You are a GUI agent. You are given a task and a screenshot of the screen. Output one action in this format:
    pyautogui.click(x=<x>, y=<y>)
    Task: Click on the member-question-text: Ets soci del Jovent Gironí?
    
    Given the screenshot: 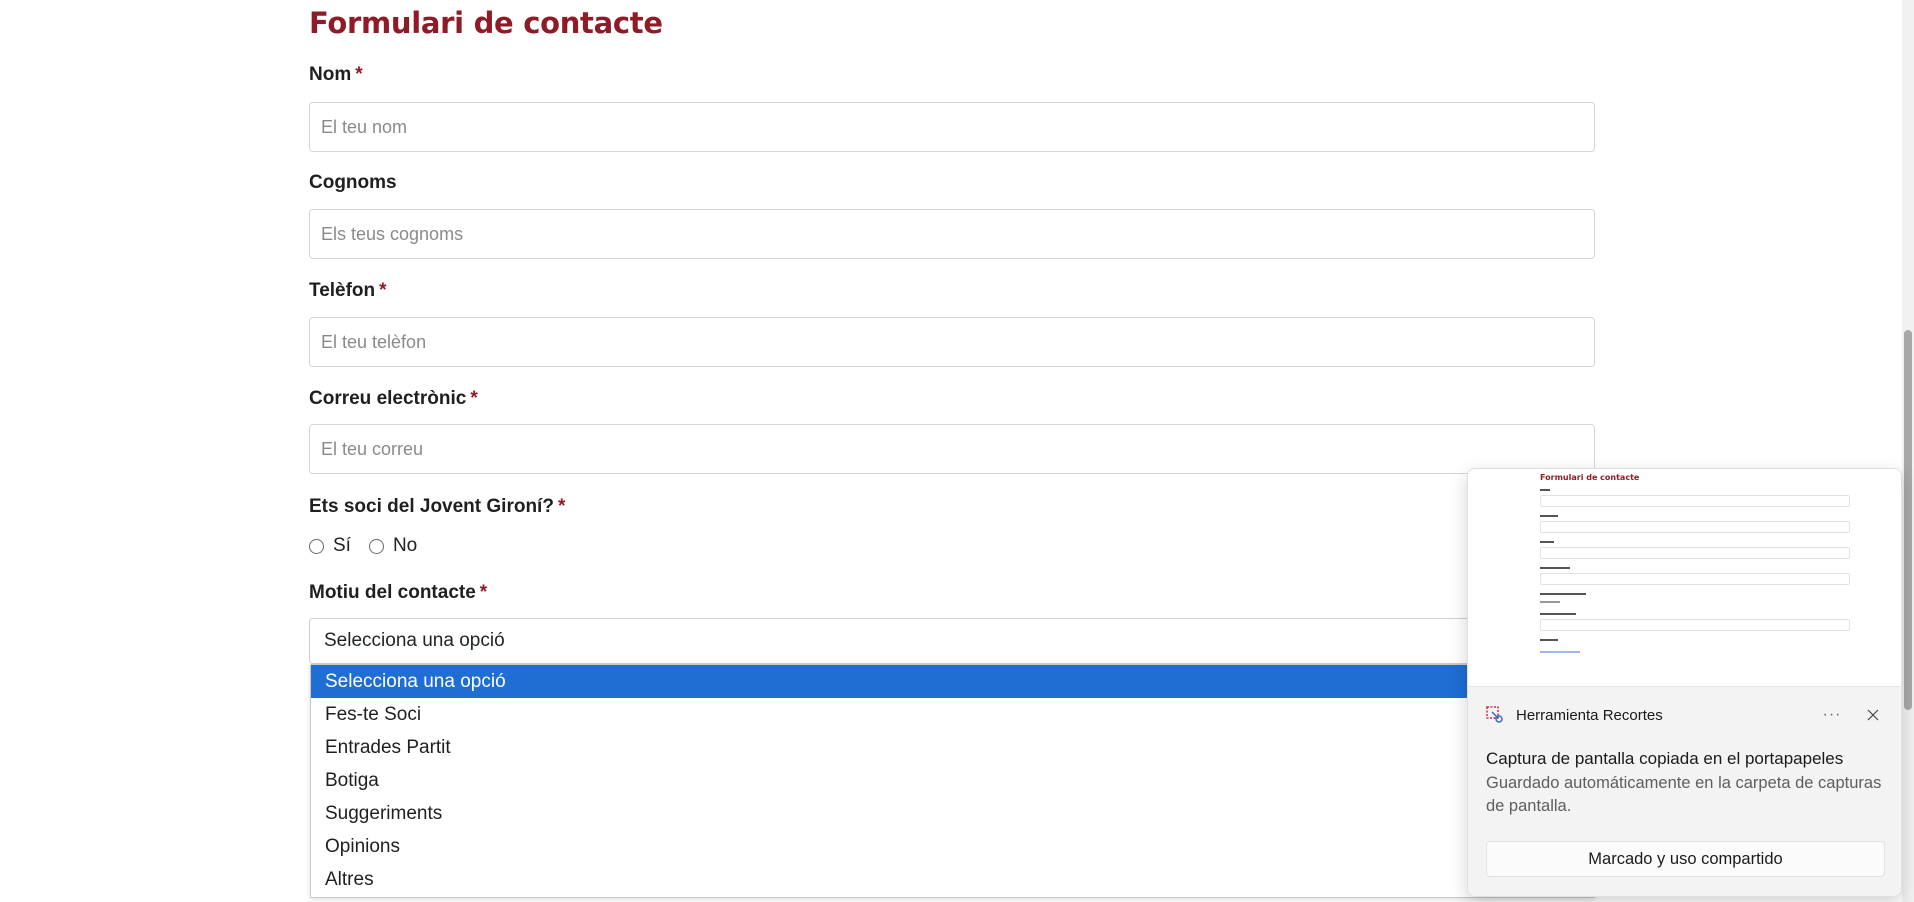 What is the action you would take?
    pyautogui.click(x=431, y=506)
    